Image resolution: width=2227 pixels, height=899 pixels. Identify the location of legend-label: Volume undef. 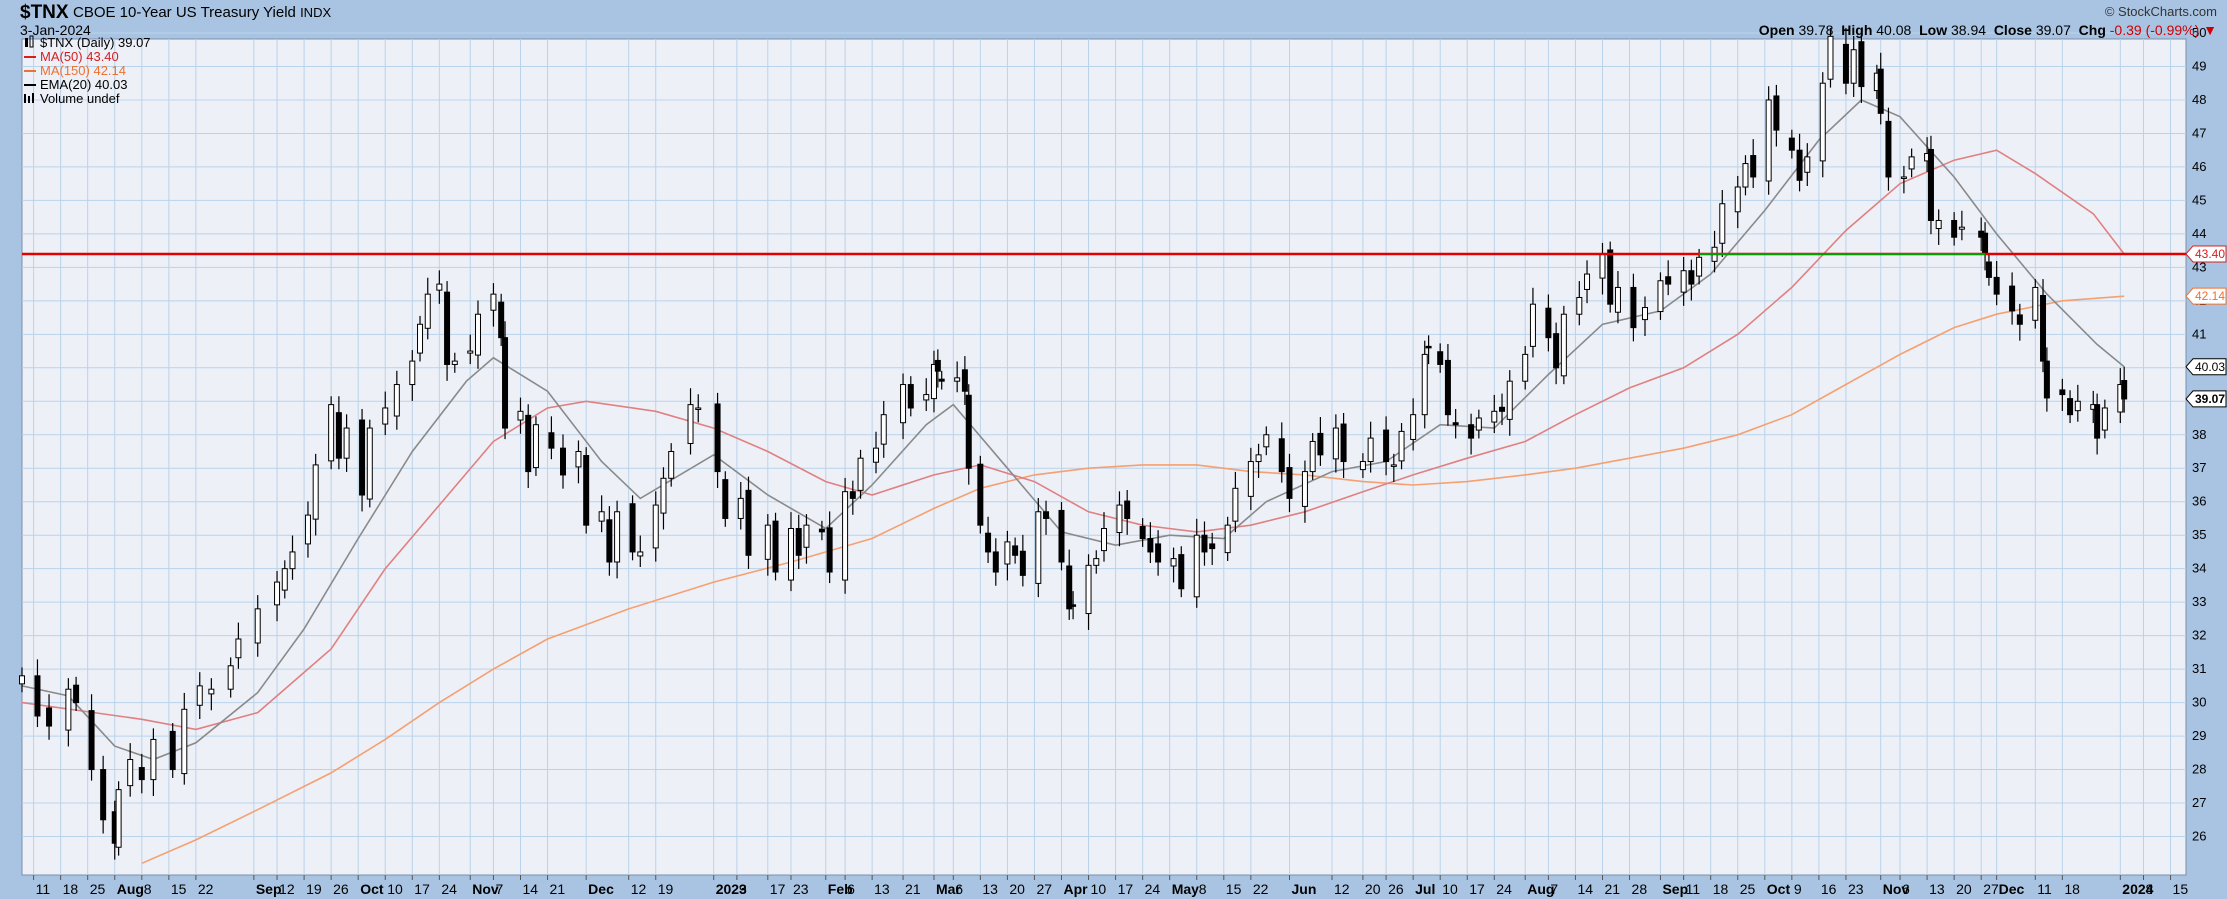
(80, 98).